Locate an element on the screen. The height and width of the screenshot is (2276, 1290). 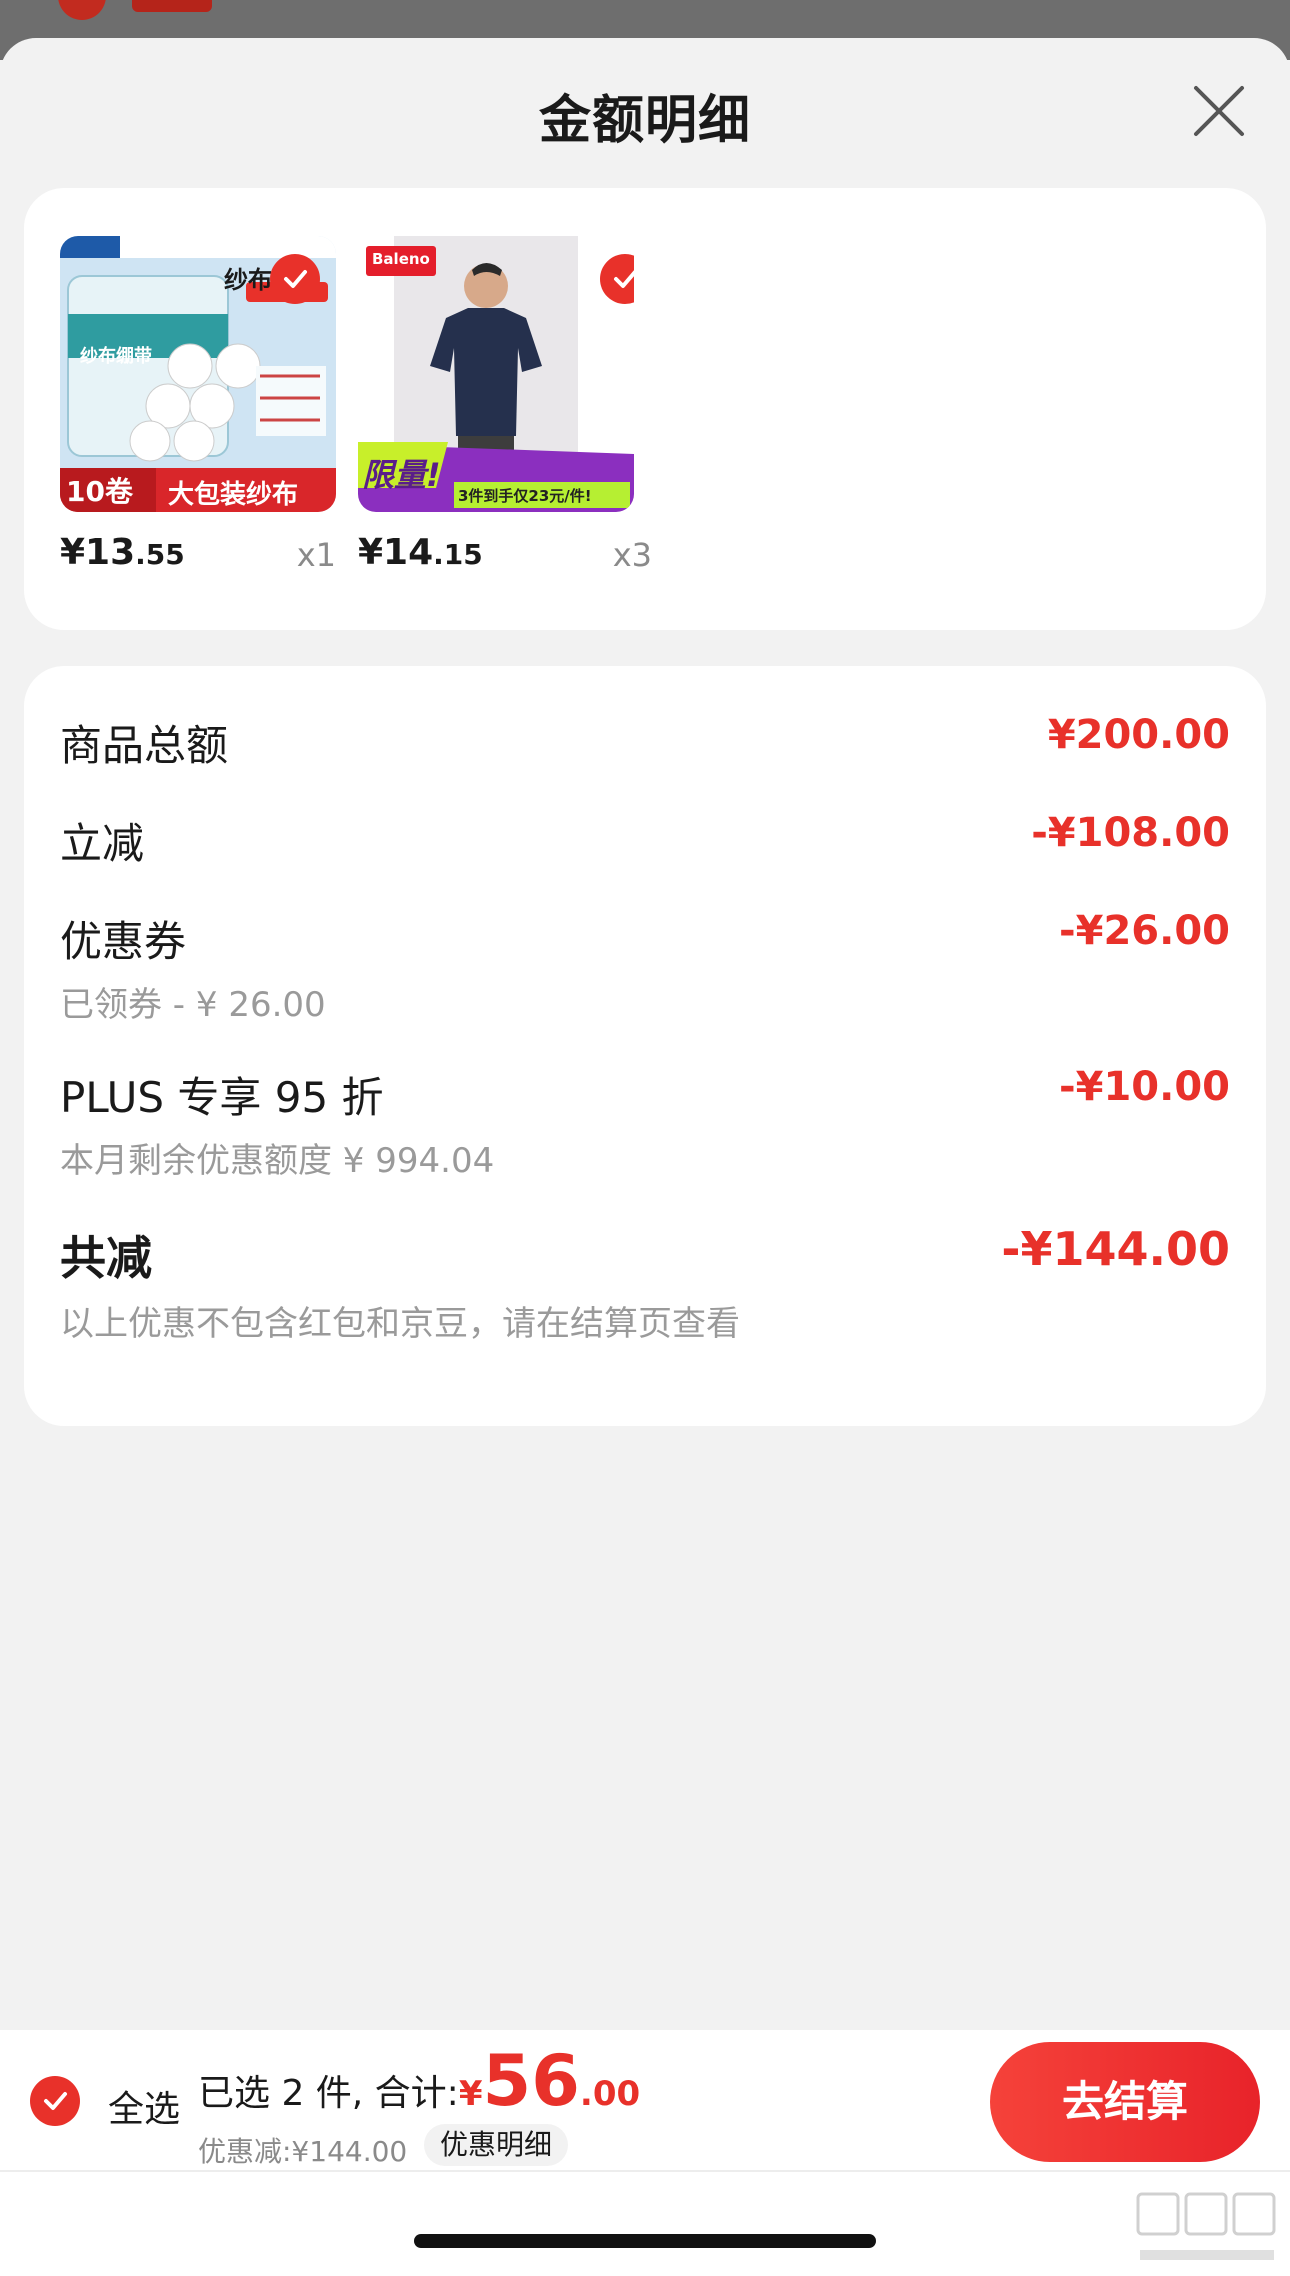
coupon-row: 优惠券 已领券 - ¥ 26.00 -¥26.00 is located at coordinates (645, 967).